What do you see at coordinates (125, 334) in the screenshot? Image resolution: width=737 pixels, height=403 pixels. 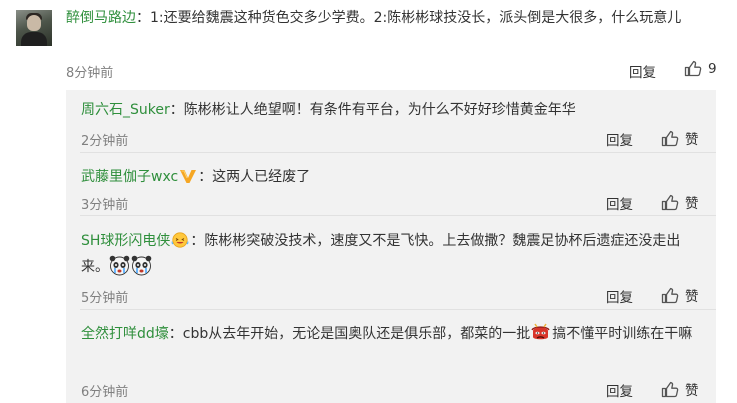 I see `reply-username: 全然打咩dd壕` at bounding box center [125, 334].